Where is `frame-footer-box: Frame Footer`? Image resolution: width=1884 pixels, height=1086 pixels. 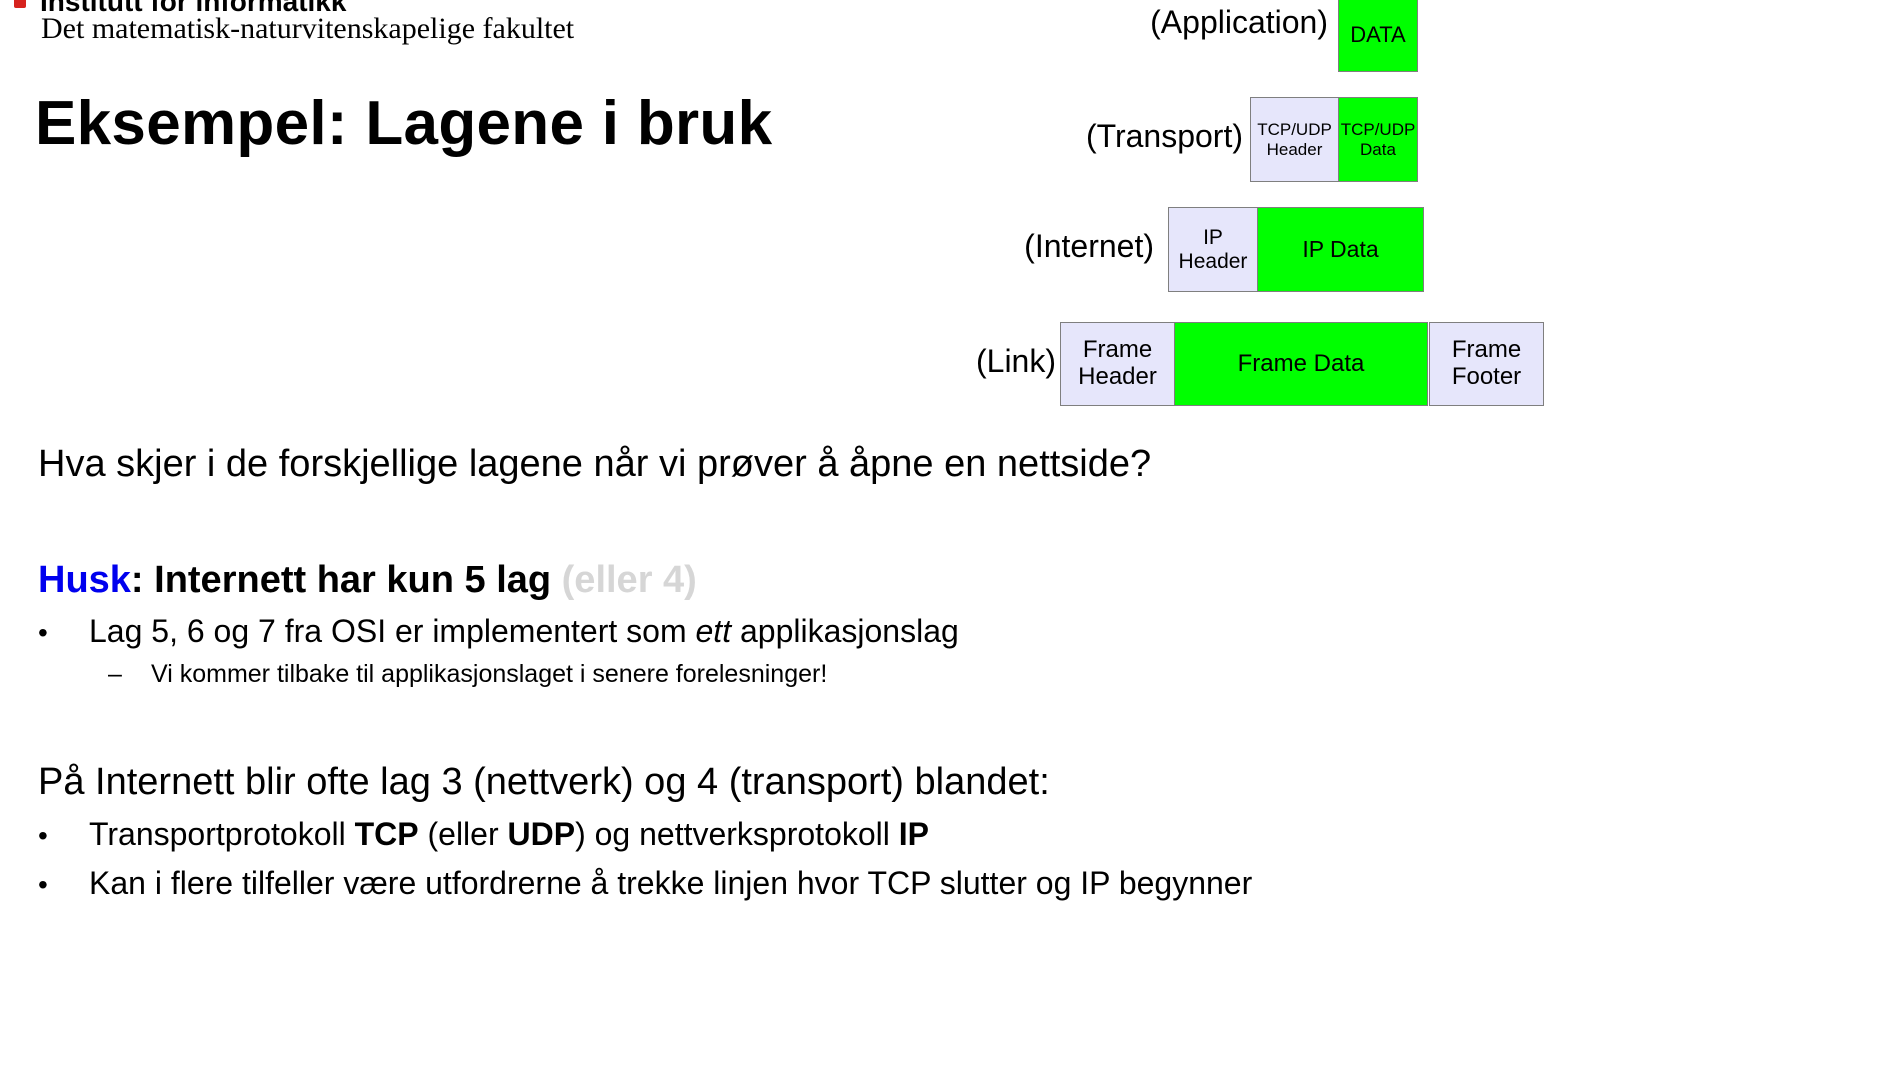
frame-footer-box: Frame Footer is located at coordinates (1486, 364).